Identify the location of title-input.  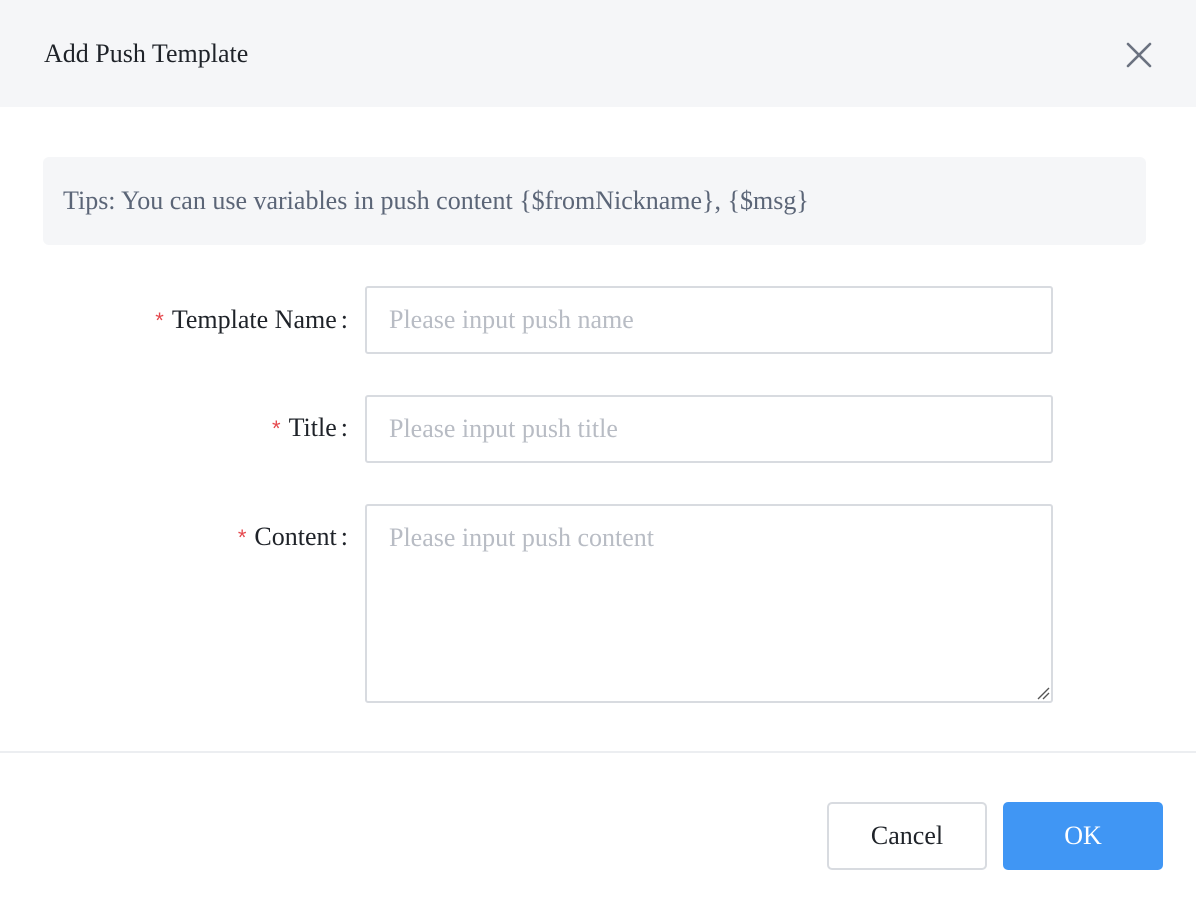
(709, 429).